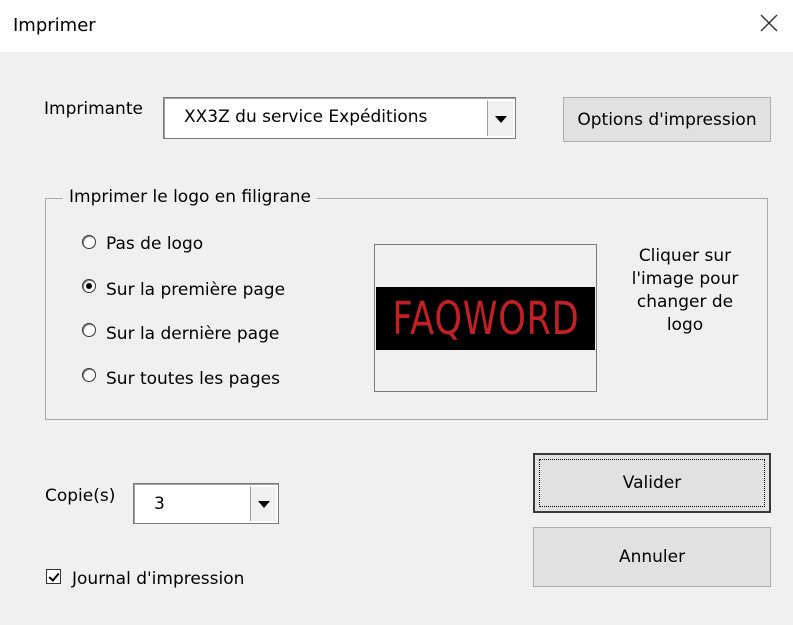 This screenshot has height=625, width=793. I want to click on radio-last-page-label: Sur la dernière page, so click(192, 334).